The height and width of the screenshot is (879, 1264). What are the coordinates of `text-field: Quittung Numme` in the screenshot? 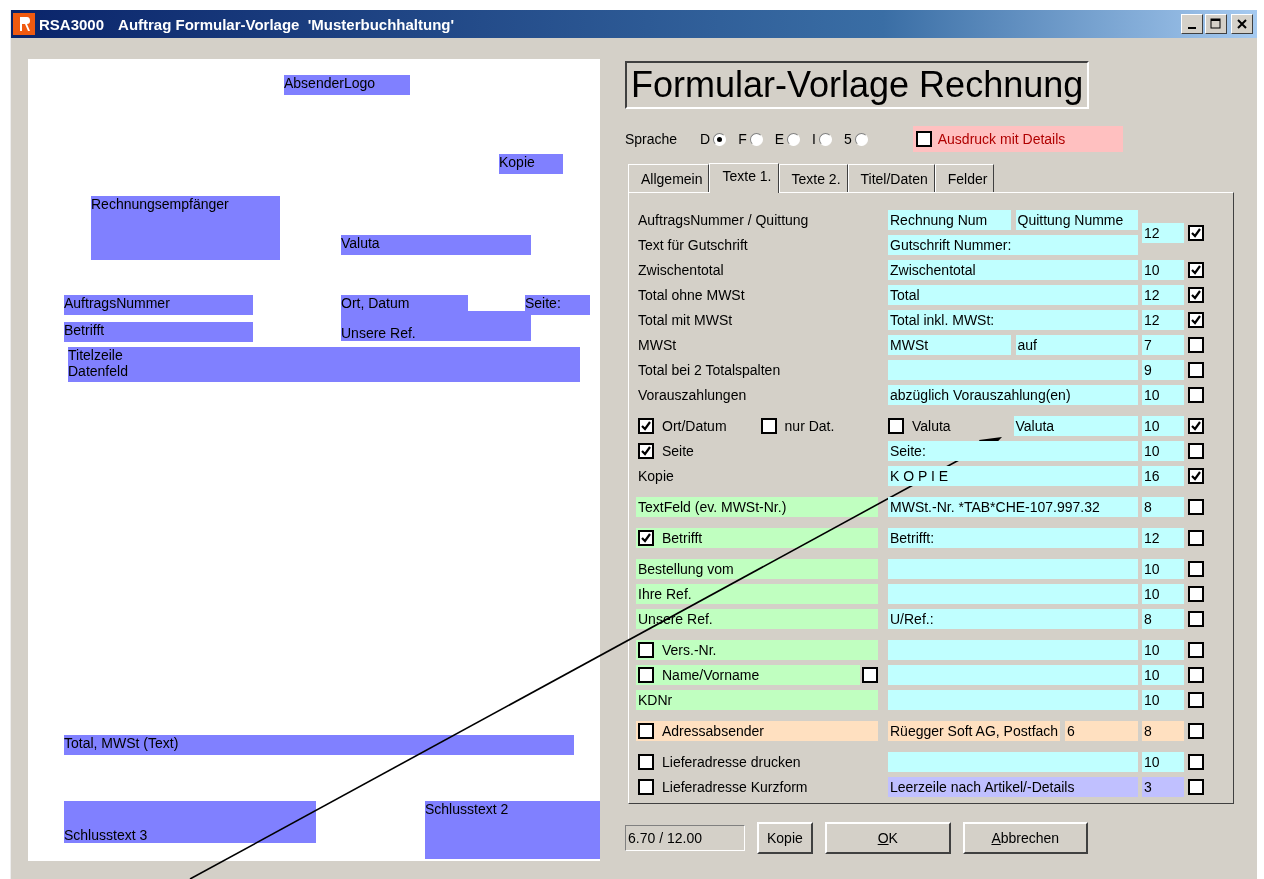 It's located at (1076, 220).